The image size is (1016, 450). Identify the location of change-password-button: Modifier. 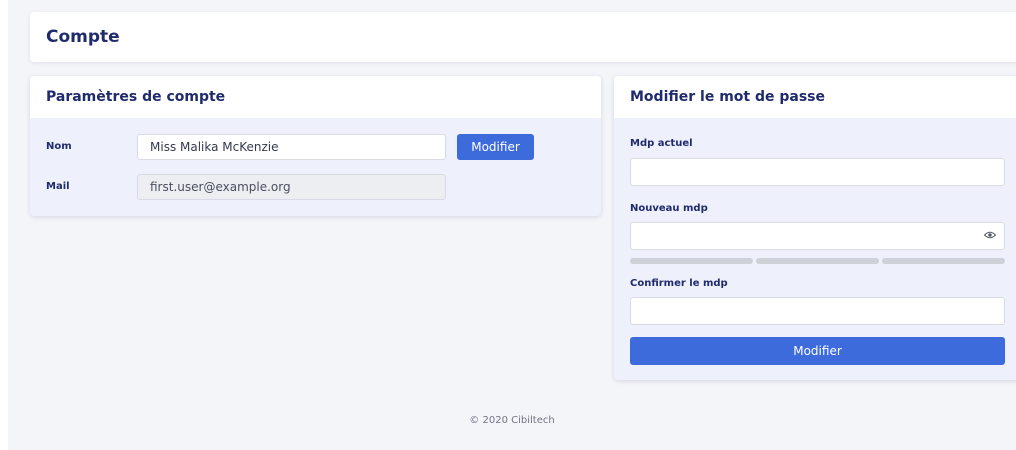
(817, 351).